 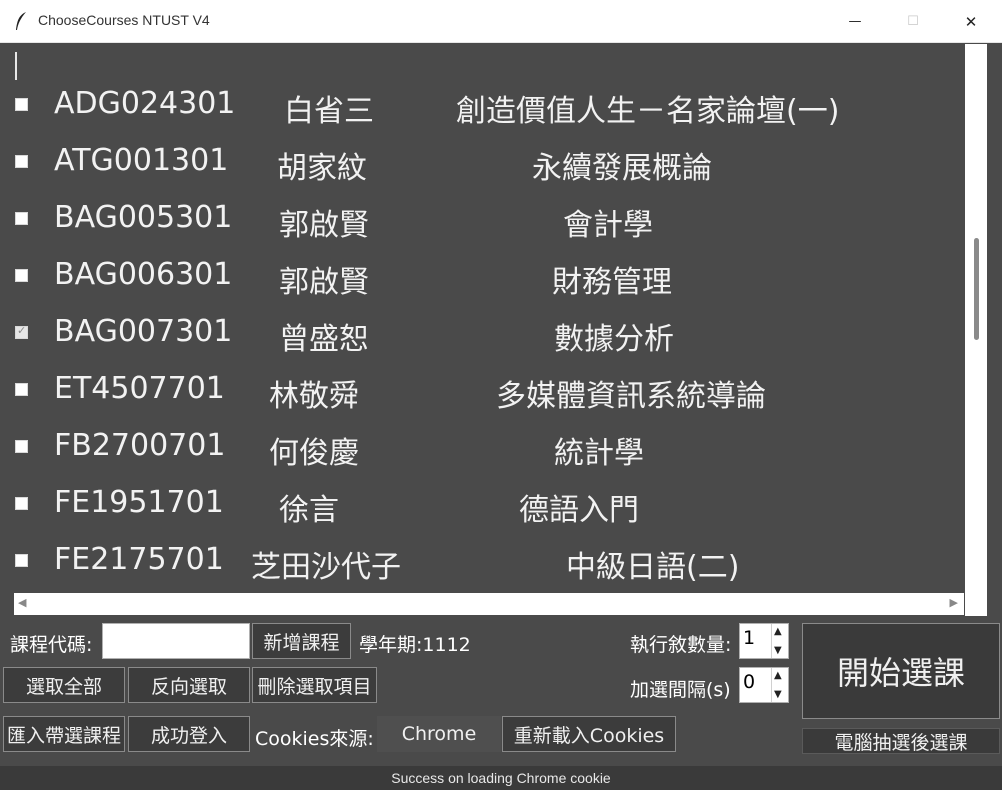 What do you see at coordinates (143, 331) in the screenshot?
I see `course-code: BAG007301` at bounding box center [143, 331].